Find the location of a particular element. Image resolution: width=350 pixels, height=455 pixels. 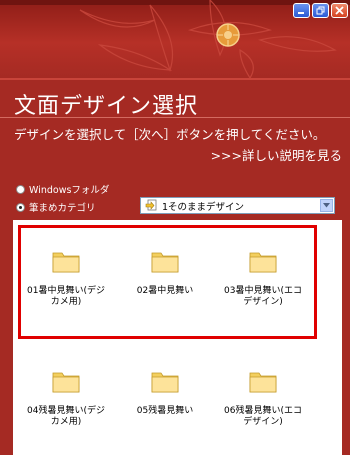

radio-windows-folder: Windowsフォルダ is located at coordinates (62, 189).